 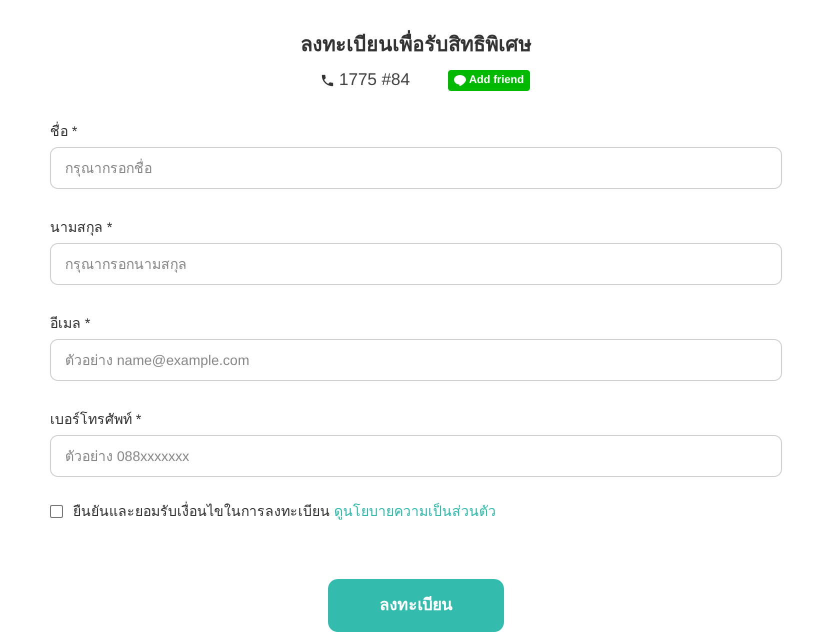 I want to click on field-label: ชื่อ *, so click(x=64, y=131).